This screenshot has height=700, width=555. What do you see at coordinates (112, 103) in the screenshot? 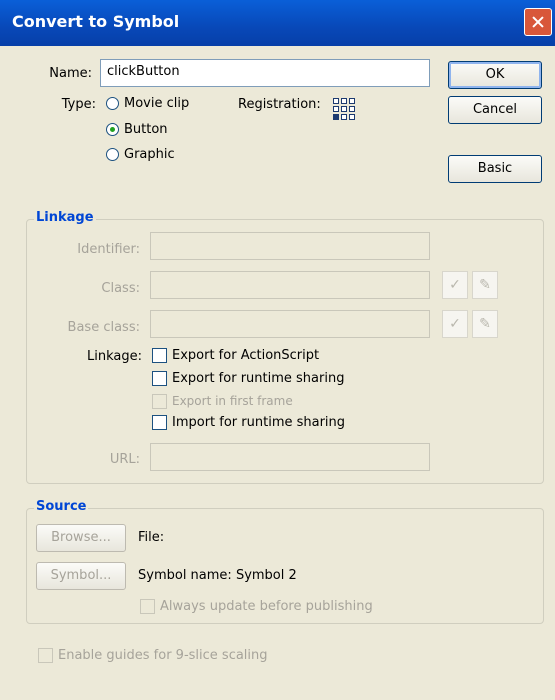
I see `type-radio-movie-clip` at bounding box center [112, 103].